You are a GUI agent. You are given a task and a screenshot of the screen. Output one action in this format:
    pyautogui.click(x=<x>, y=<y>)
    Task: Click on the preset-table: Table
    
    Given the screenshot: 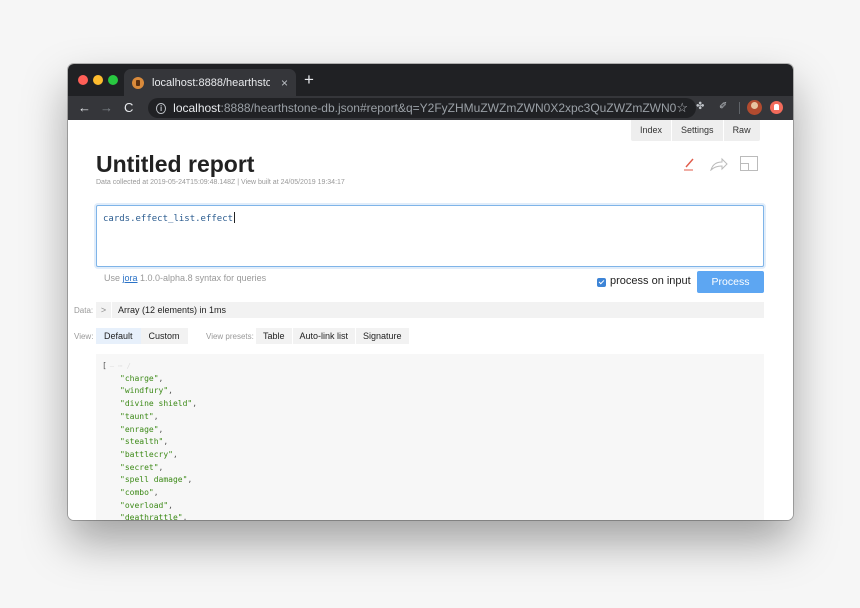 What is the action you would take?
    pyautogui.click(x=274, y=336)
    